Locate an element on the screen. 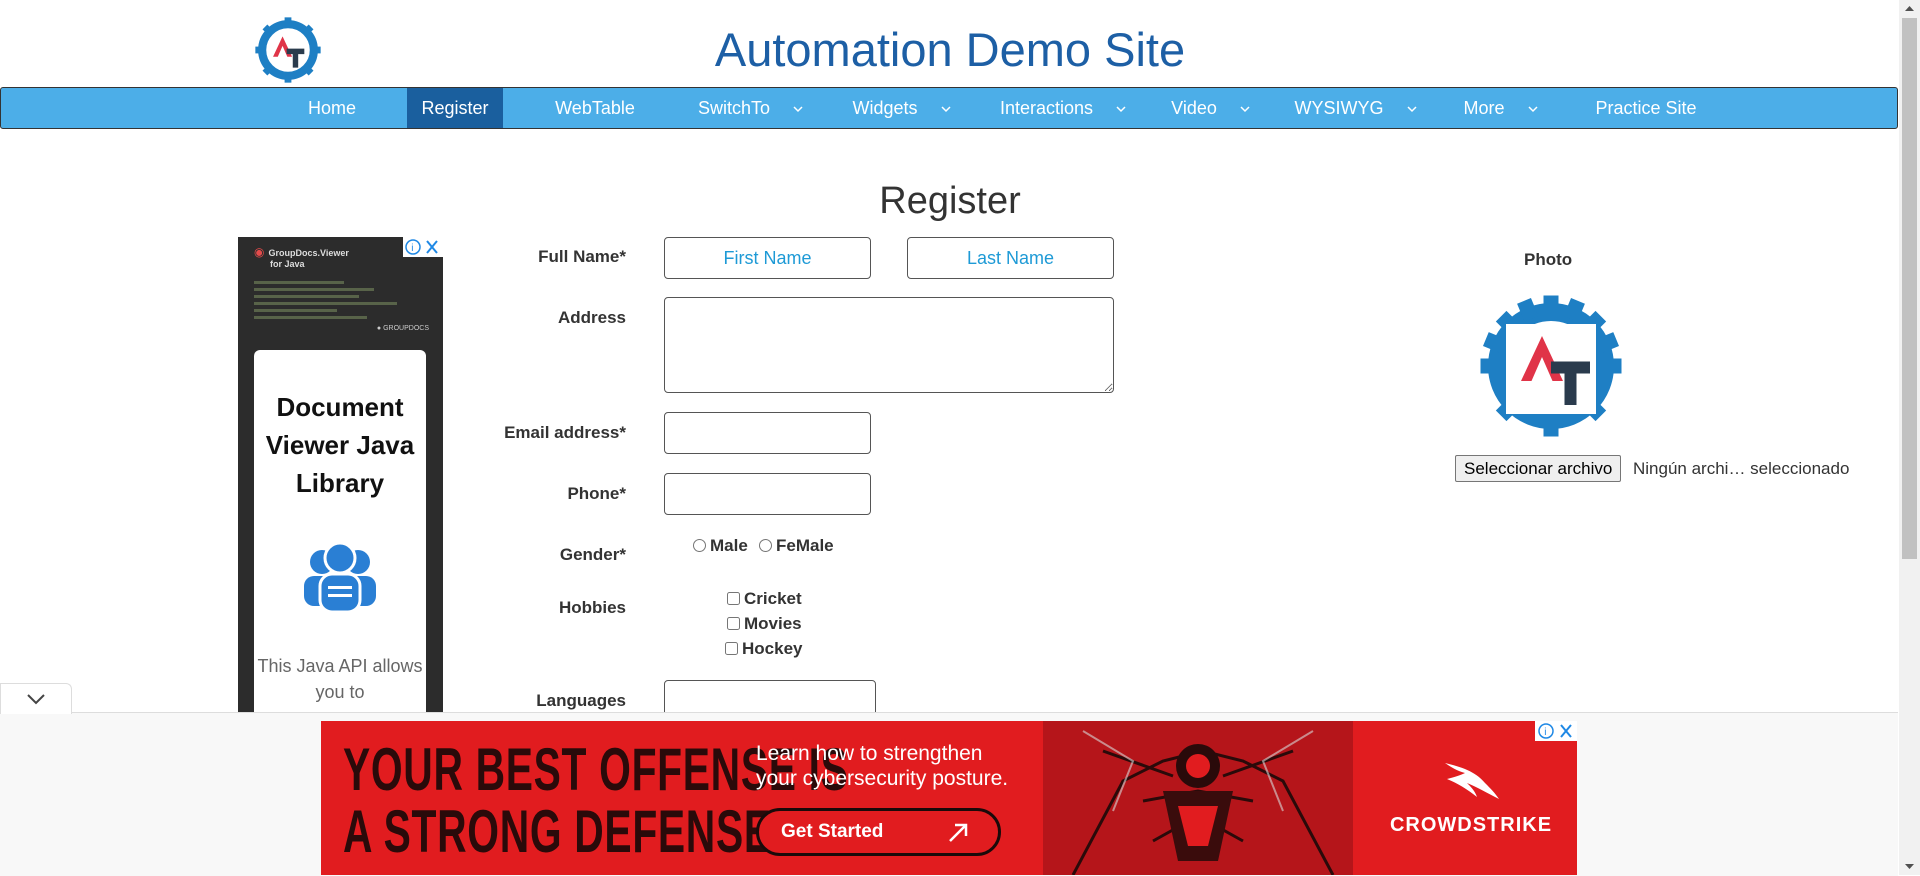  hobby-cricket-checkbox is located at coordinates (733, 598).